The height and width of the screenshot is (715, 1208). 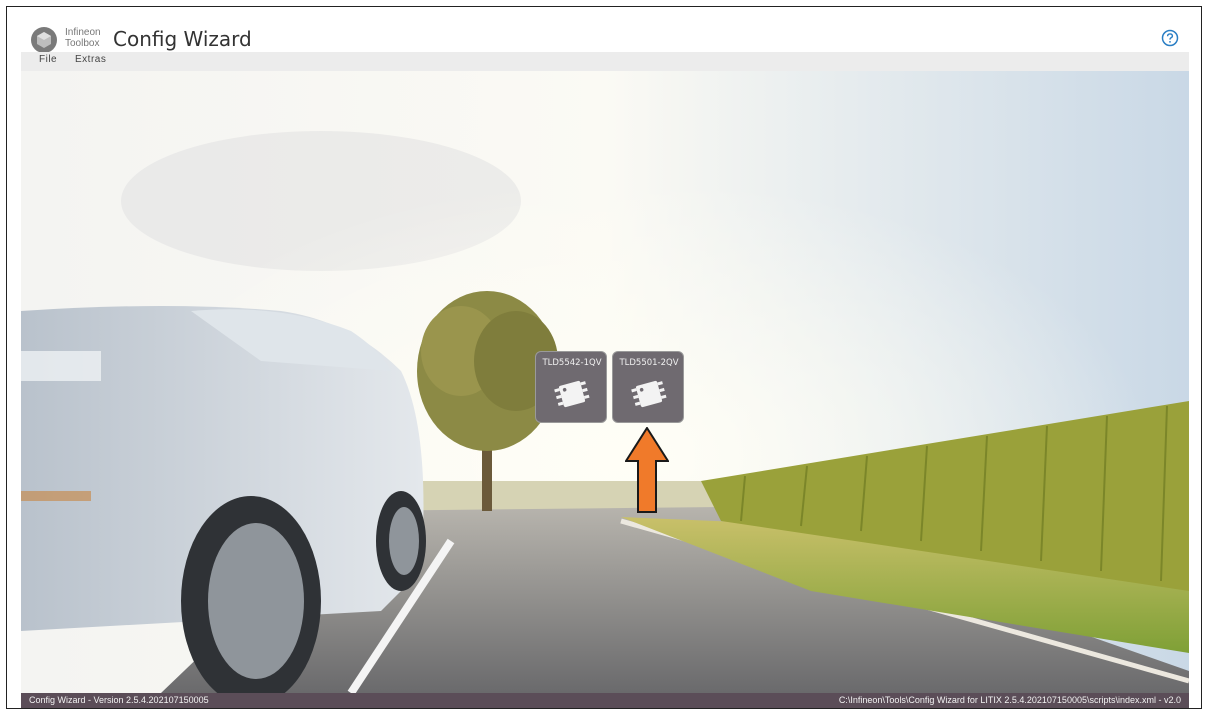 I want to click on brand-text: Infineon Toolbox, so click(x=83, y=38).